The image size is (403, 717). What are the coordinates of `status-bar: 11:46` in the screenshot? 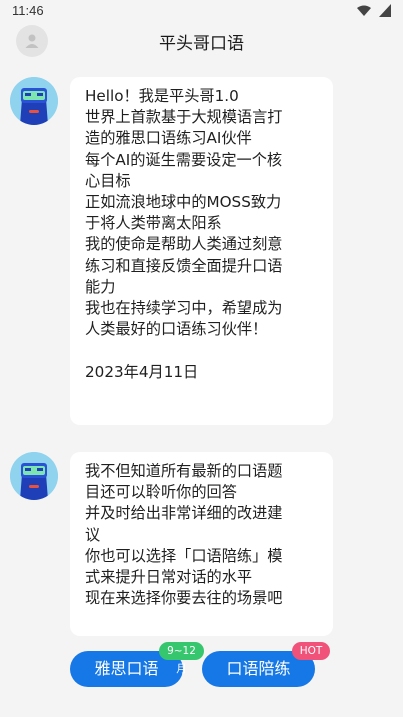 It's located at (201, 12).